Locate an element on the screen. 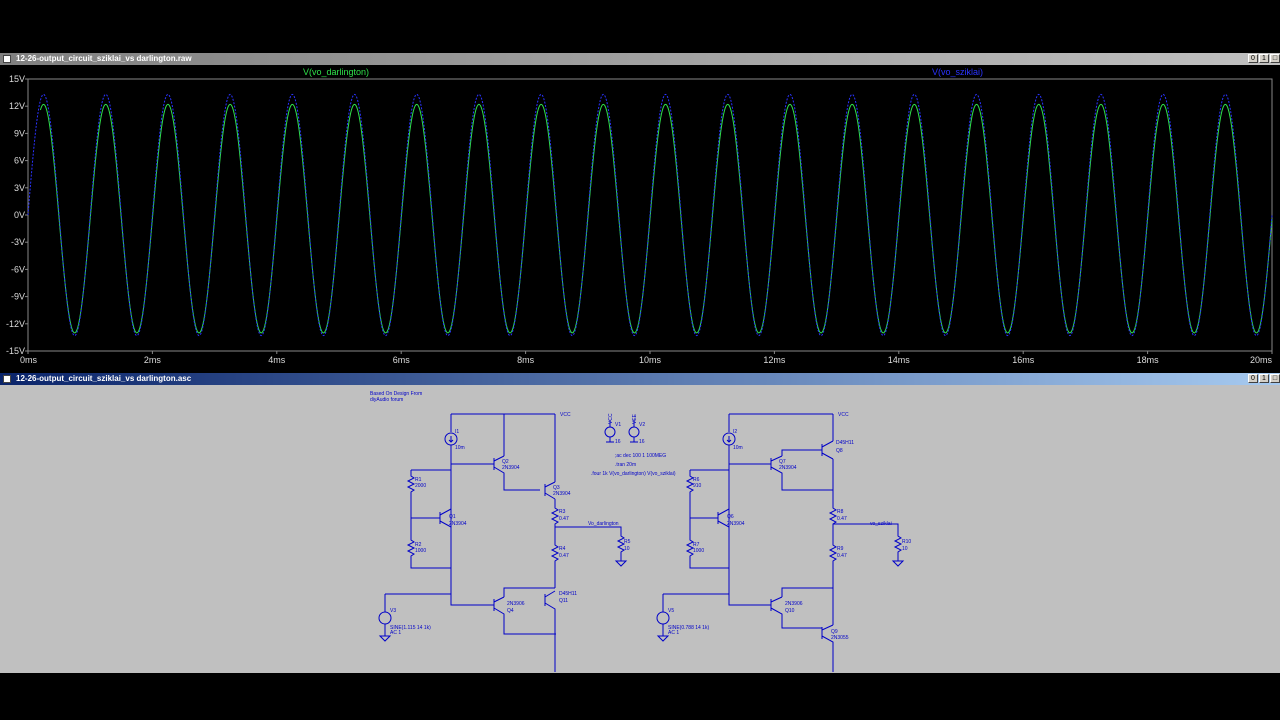 The height and width of the screenshot is (720, 1280). label-q4: Q4 is located at coordinates (510, 611).